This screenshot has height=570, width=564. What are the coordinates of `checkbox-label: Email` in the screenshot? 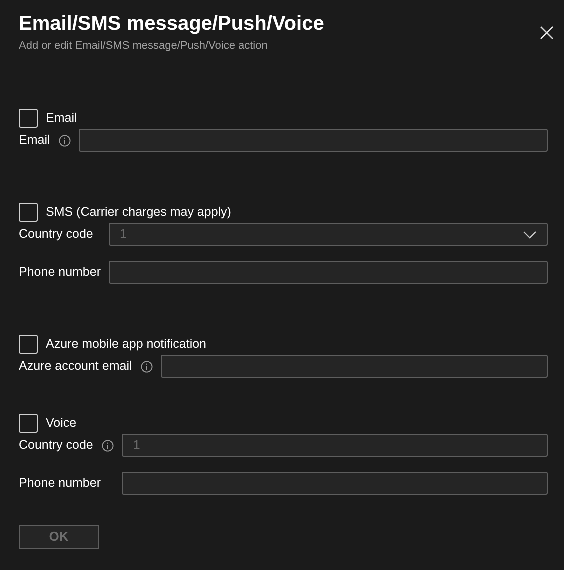 It's located at (62, 118).